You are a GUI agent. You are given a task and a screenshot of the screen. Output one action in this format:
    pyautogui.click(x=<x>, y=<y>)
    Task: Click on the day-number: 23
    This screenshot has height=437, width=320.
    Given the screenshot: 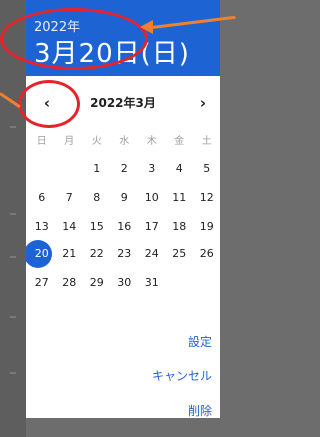 What is the action you would take?
    pyautogui.click(x=124, y=253)
    